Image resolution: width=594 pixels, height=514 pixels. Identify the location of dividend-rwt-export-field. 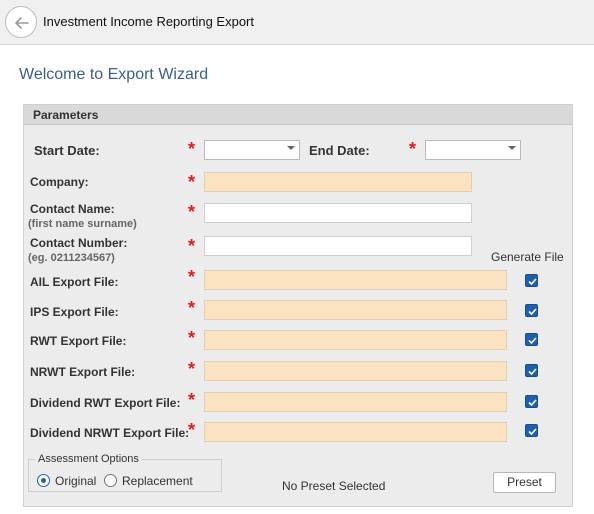
(355, 402).